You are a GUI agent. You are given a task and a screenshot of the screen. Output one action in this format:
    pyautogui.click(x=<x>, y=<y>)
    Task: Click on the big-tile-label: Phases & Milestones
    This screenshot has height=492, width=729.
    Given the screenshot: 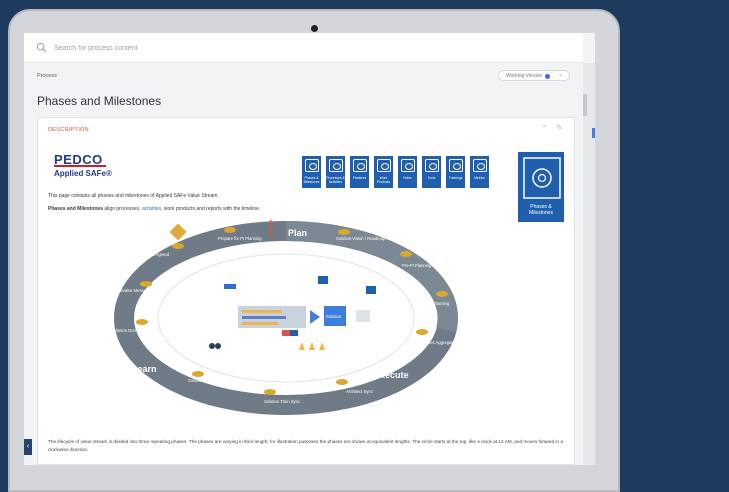 What is the action you would take?
    pyautogui.click(x=541, y=210)
    